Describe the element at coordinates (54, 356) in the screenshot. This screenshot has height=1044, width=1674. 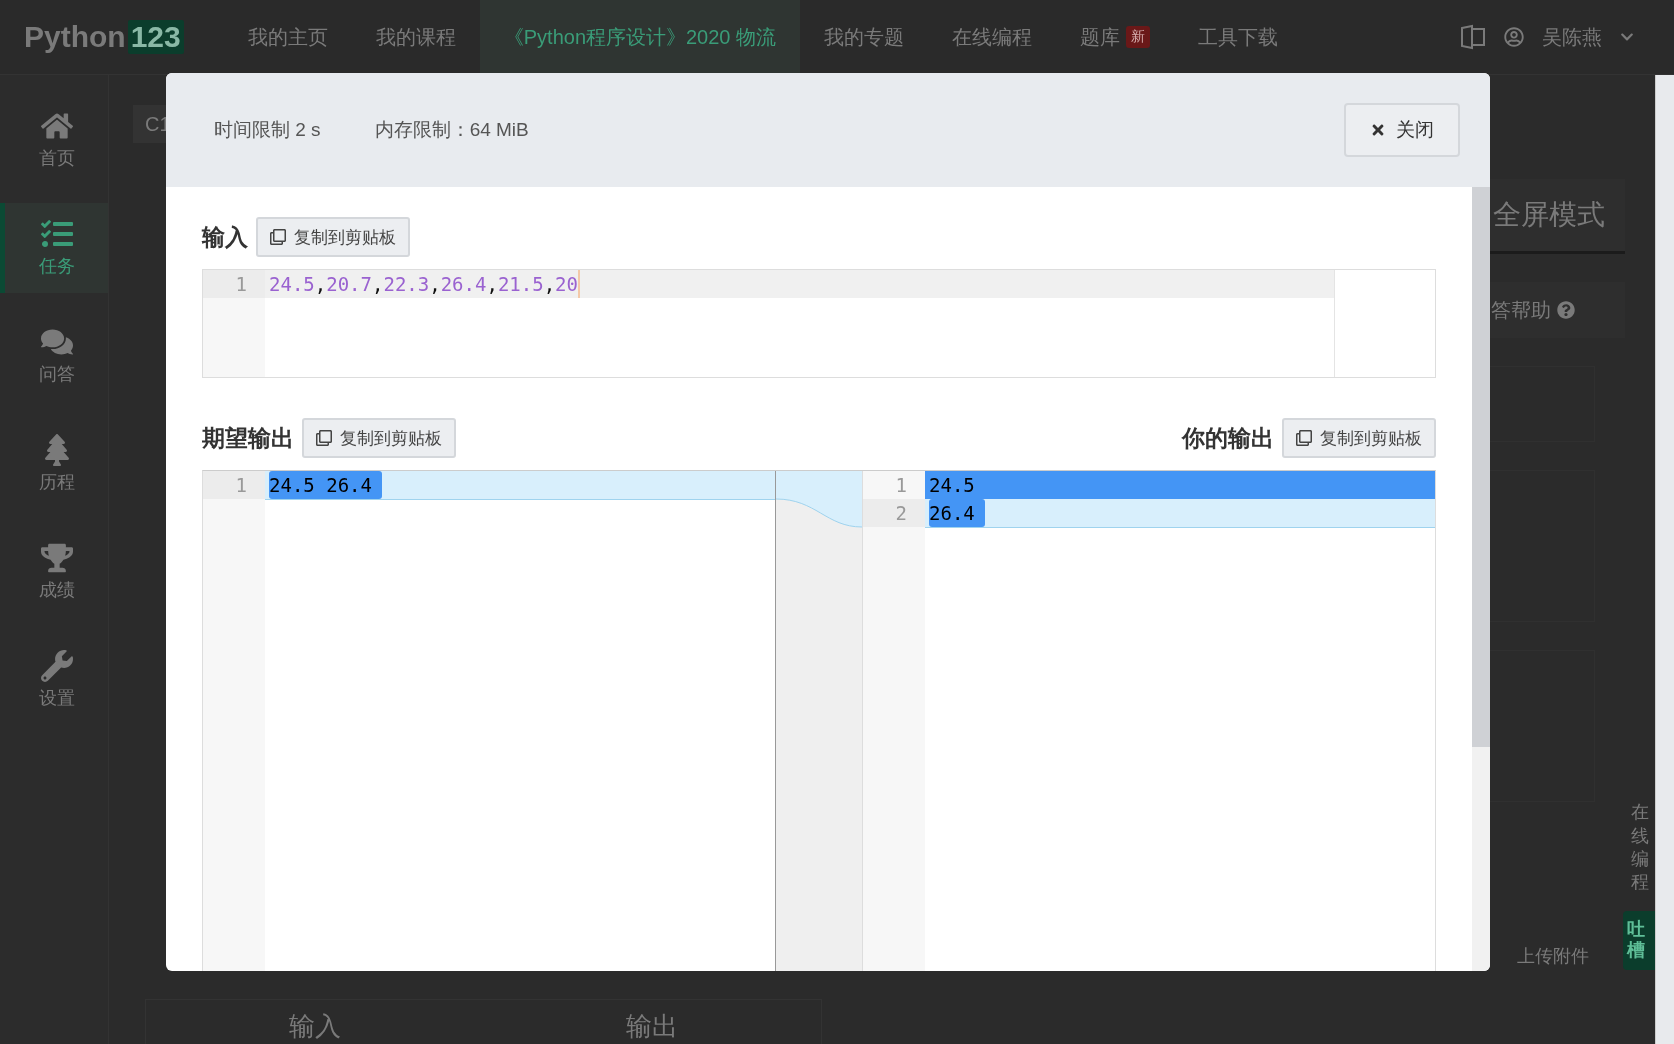
I see `sidebar-item: 问答` at that location.